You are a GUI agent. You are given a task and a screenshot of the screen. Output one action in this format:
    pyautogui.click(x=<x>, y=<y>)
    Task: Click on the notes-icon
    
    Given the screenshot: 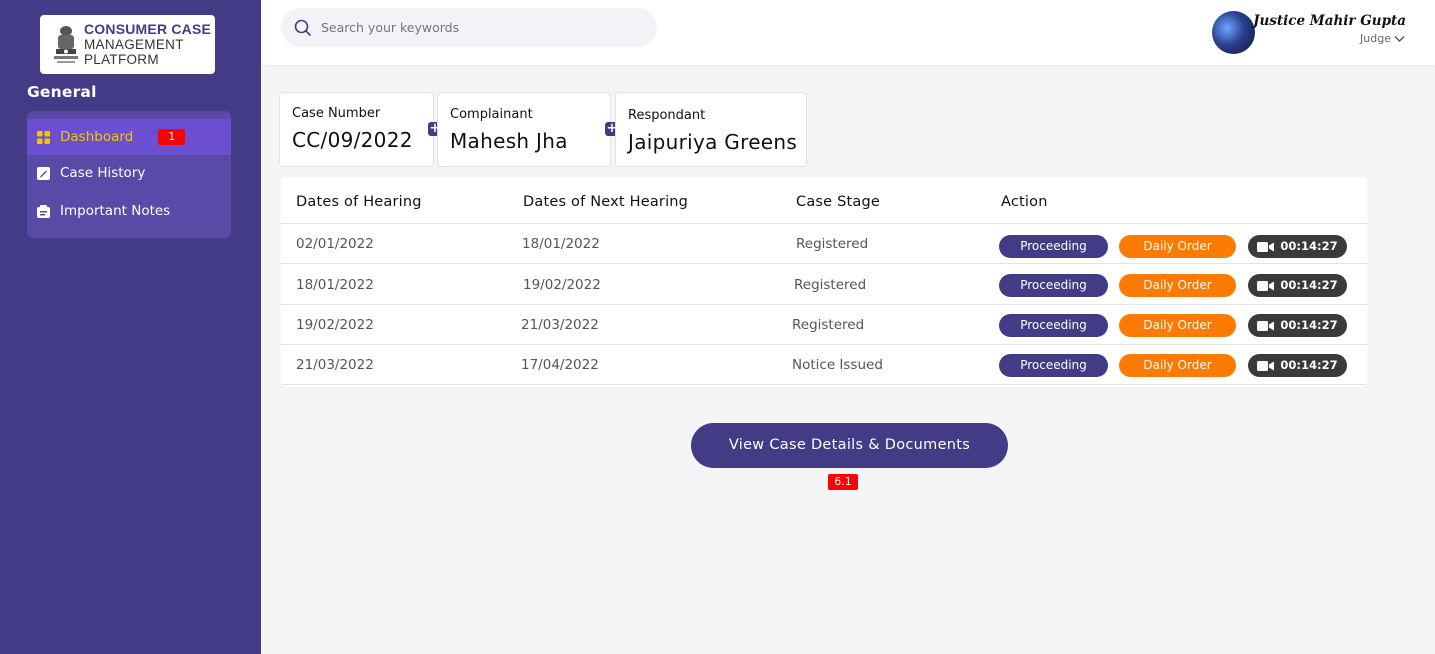 What is the action you would take?
    pyautogui.click(x=43, y=211)
    